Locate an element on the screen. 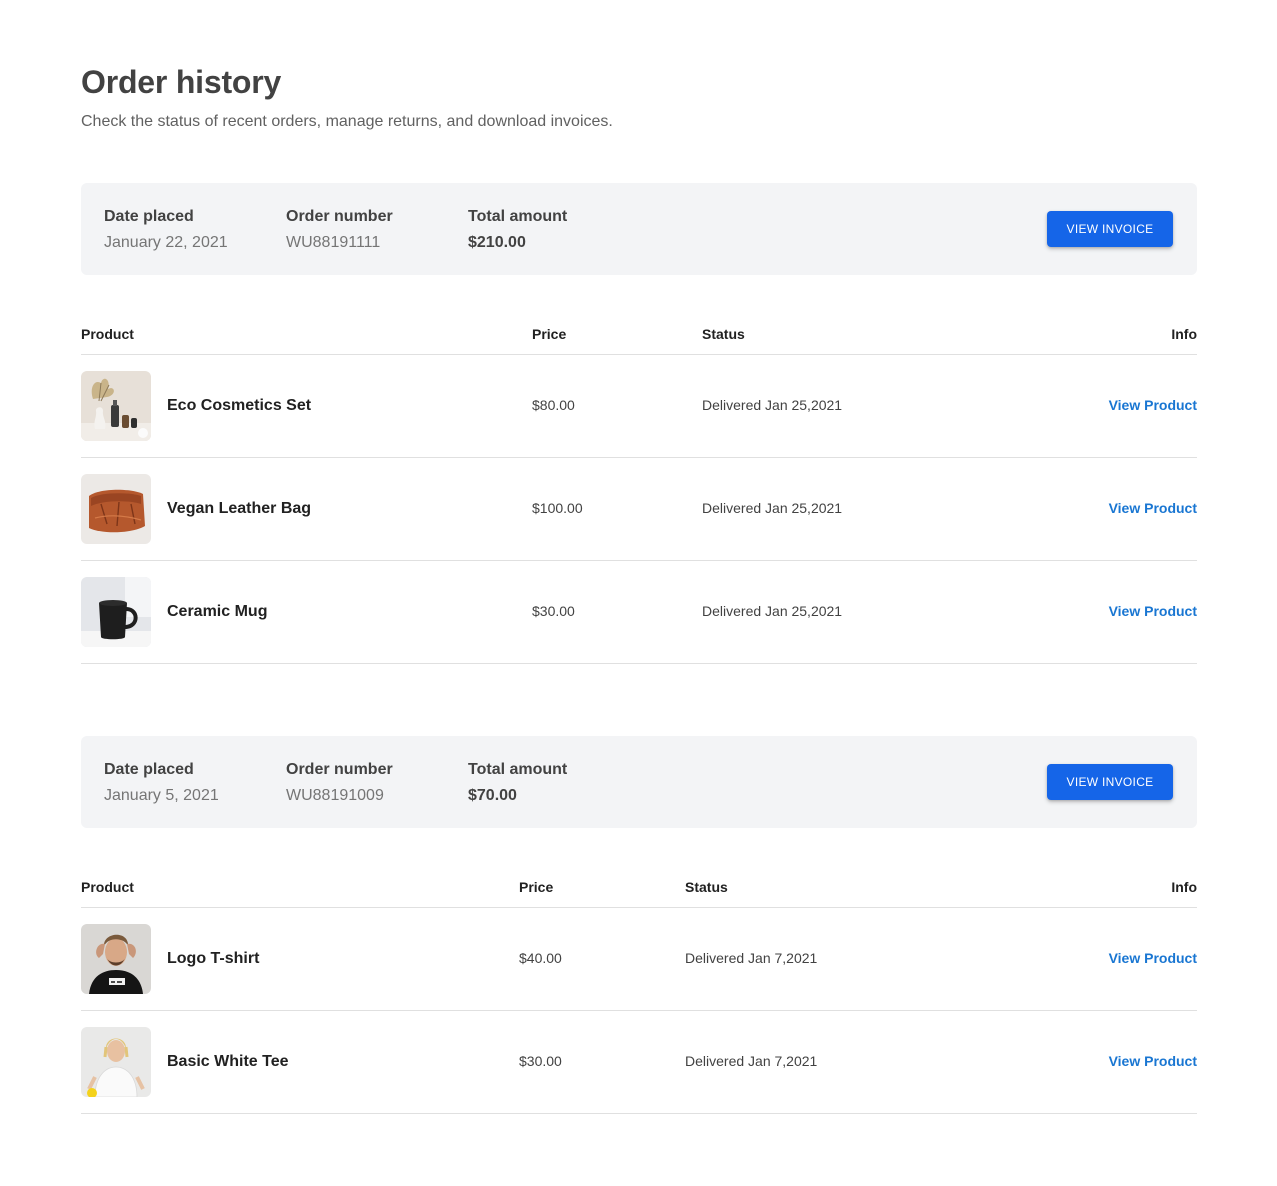  date-placed-value: January 22, 2021 is located at coordinates (166, 242).